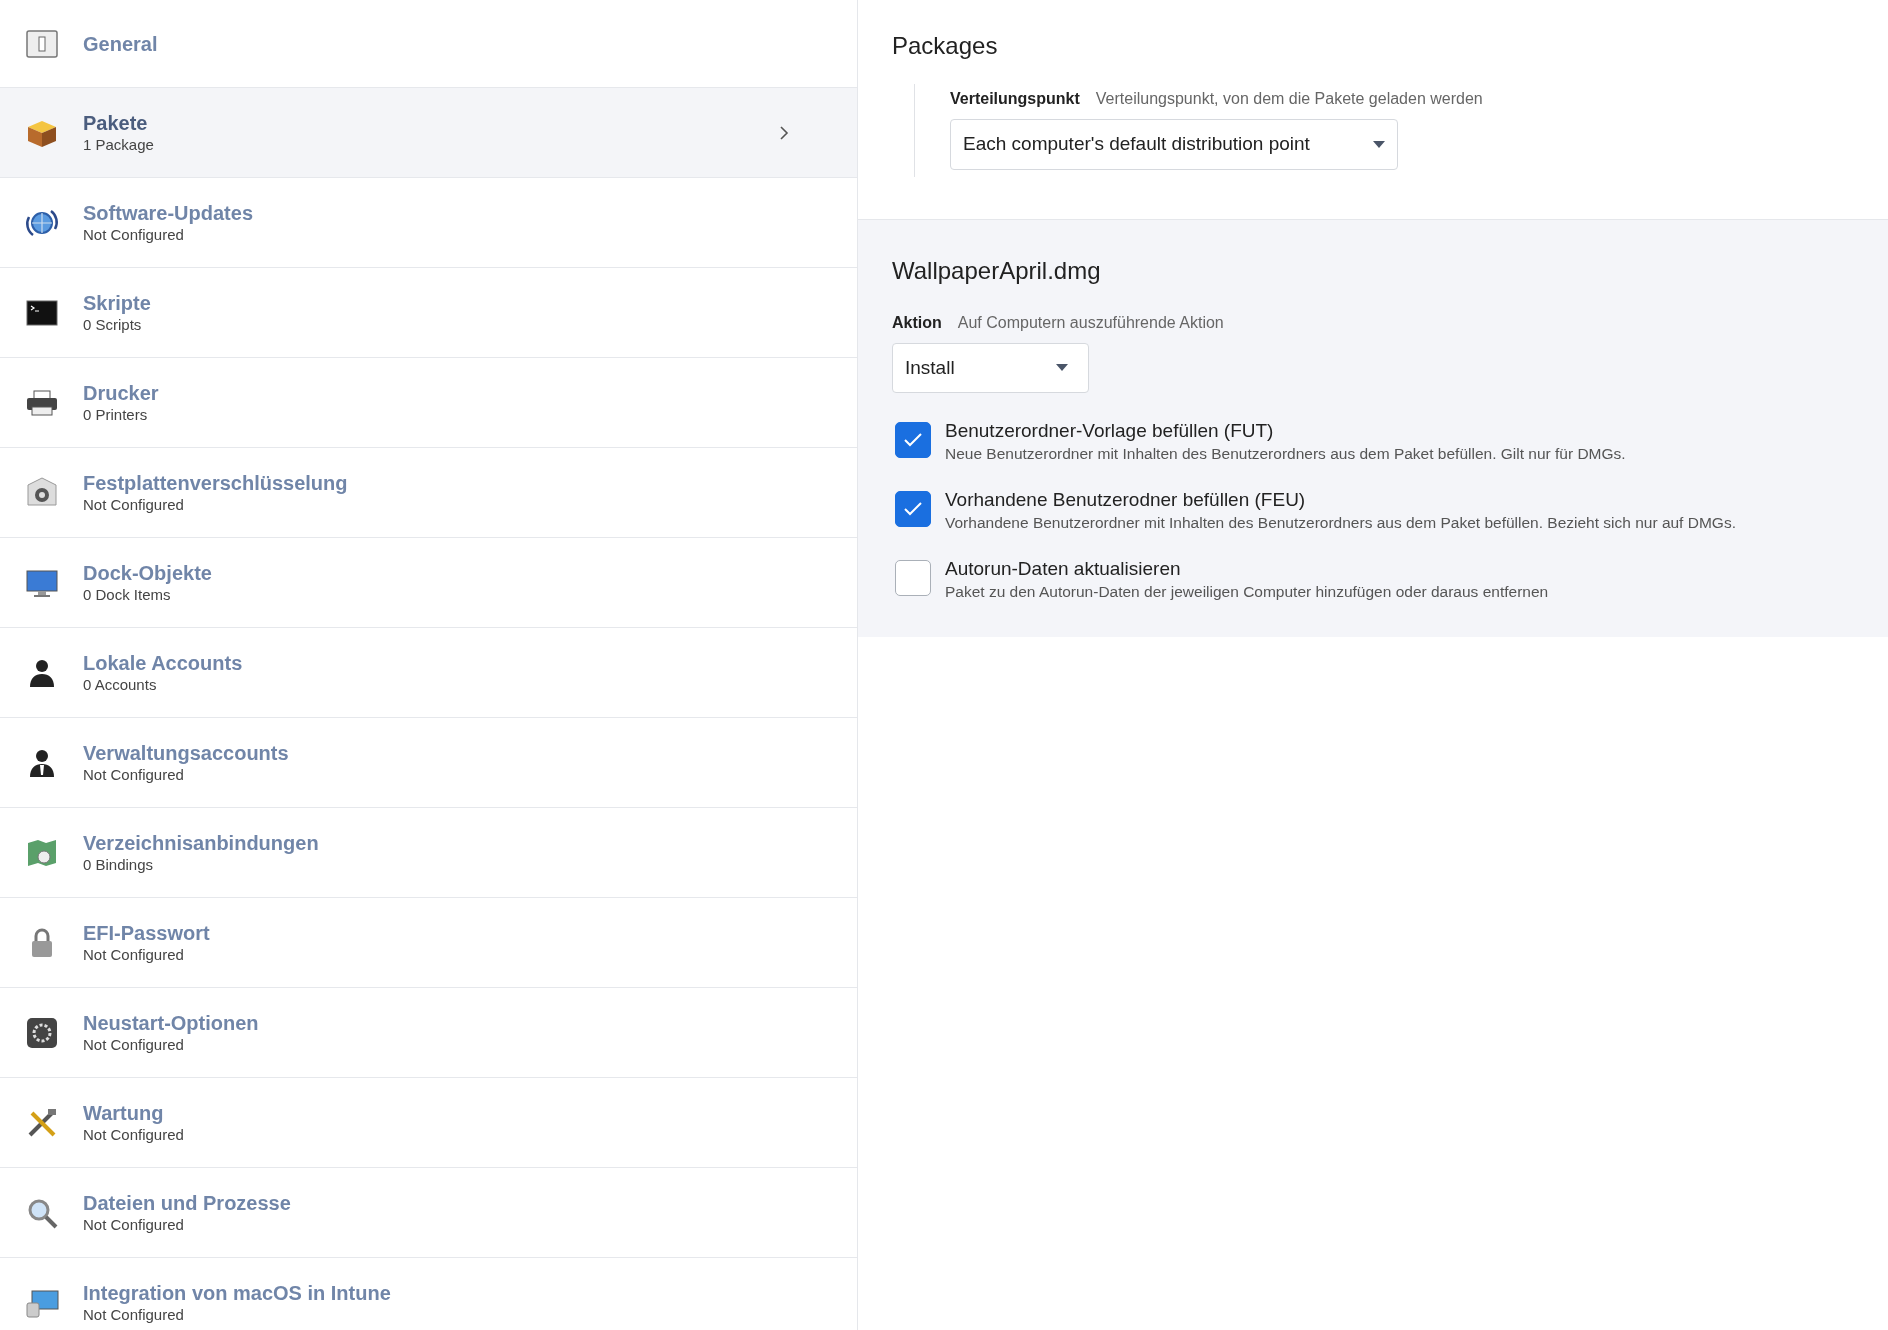  What do you see at coordinates (120, 684) in the screenshot?
I see `item-subtitle: 0 Accounts` at bounding box center [120, 684].